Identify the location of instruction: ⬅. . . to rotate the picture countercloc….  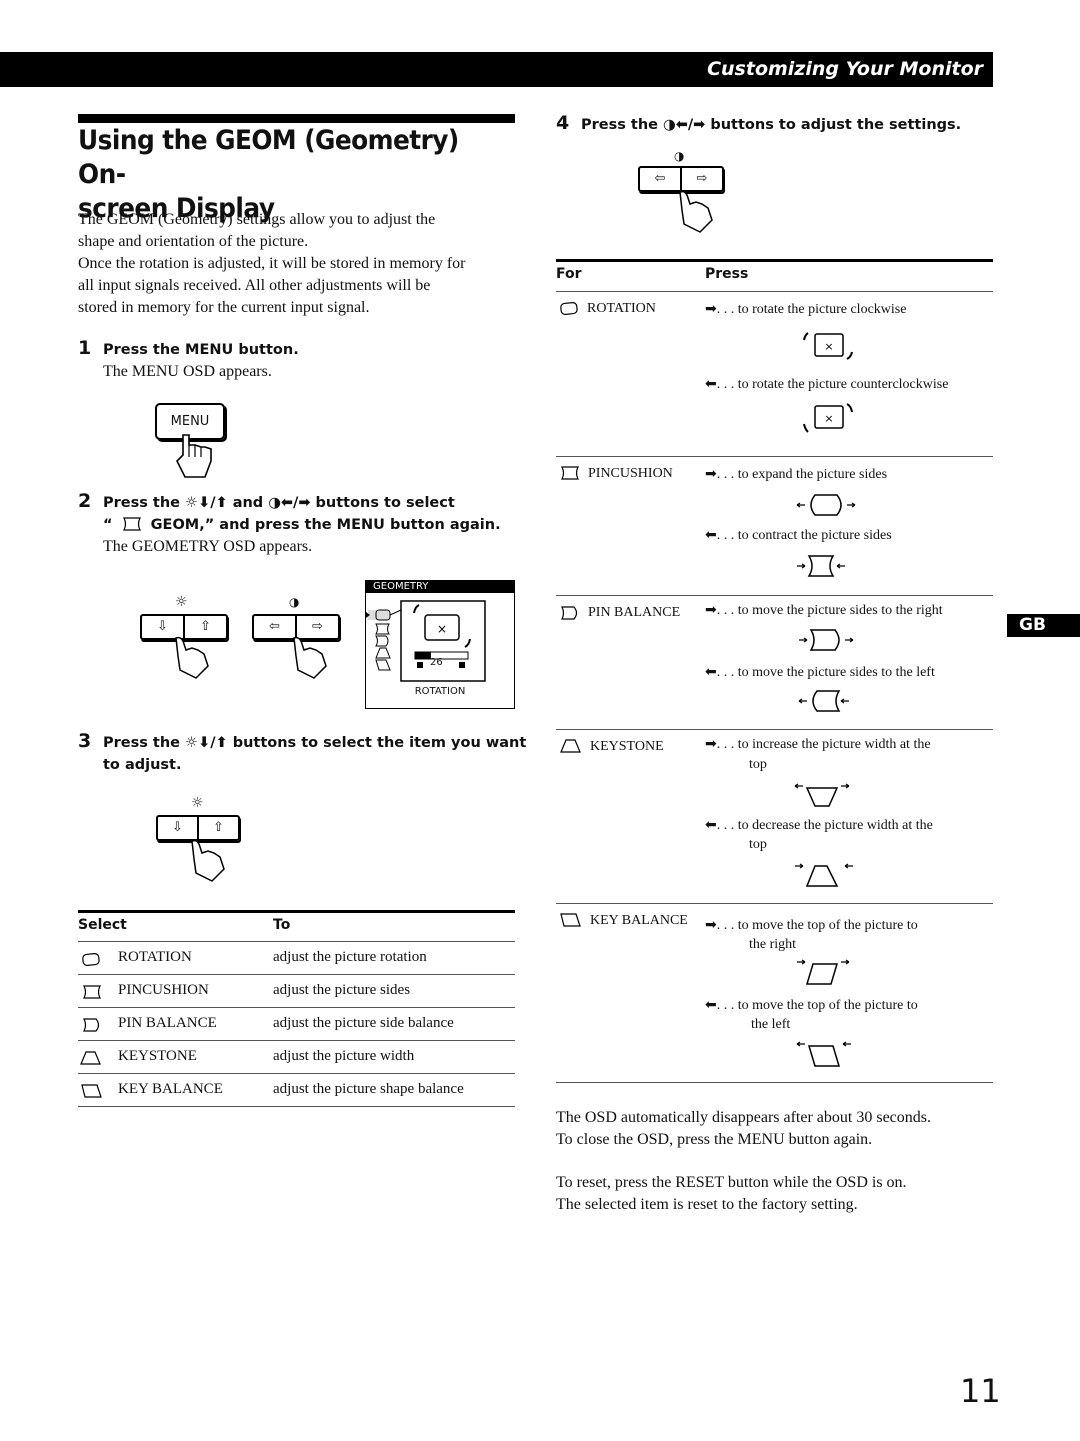
(827, 384).